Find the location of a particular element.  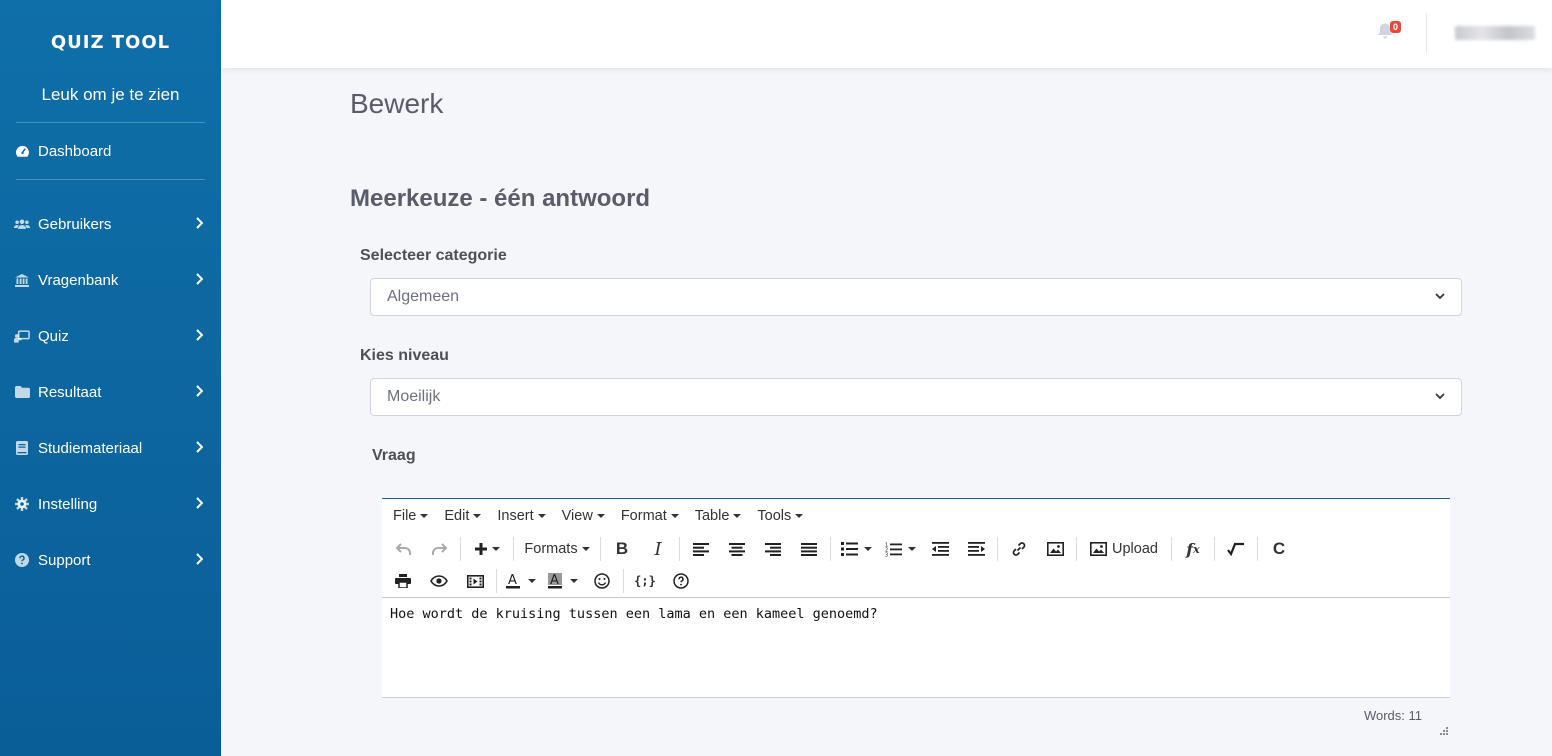

bullet-list-icon is located at coordinates (856, 549).